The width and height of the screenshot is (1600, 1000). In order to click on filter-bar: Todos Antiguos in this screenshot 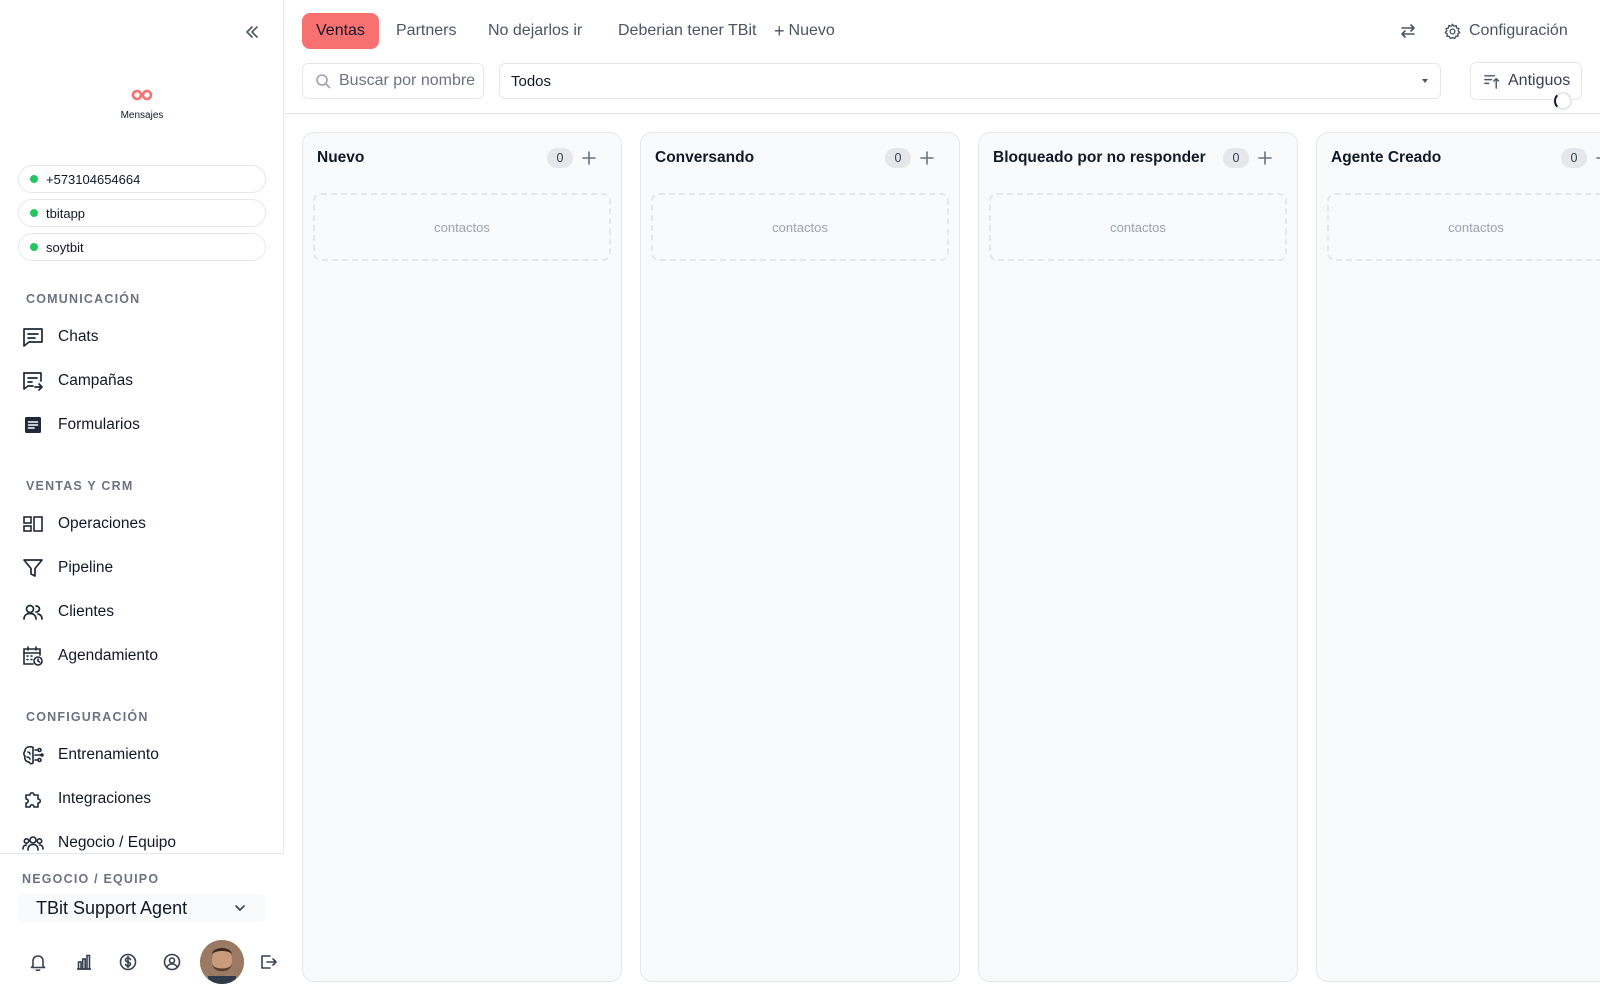, I will do `click(942, 88)`.